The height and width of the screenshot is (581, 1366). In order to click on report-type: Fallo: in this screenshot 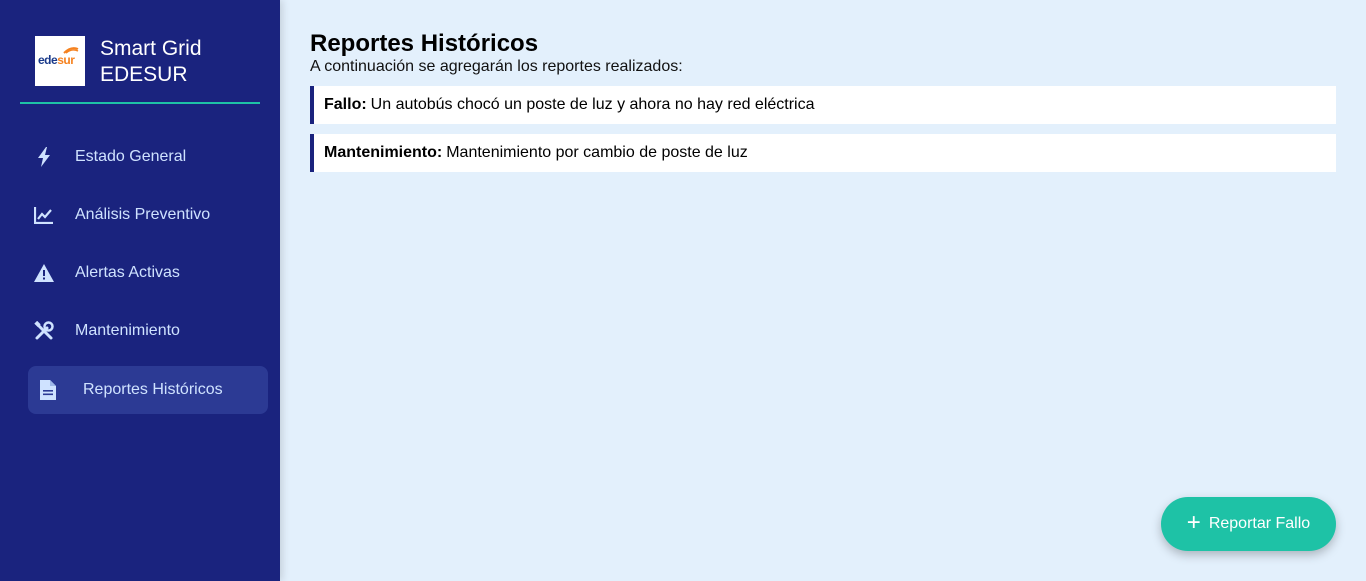, I will do `click(345, 104)`.